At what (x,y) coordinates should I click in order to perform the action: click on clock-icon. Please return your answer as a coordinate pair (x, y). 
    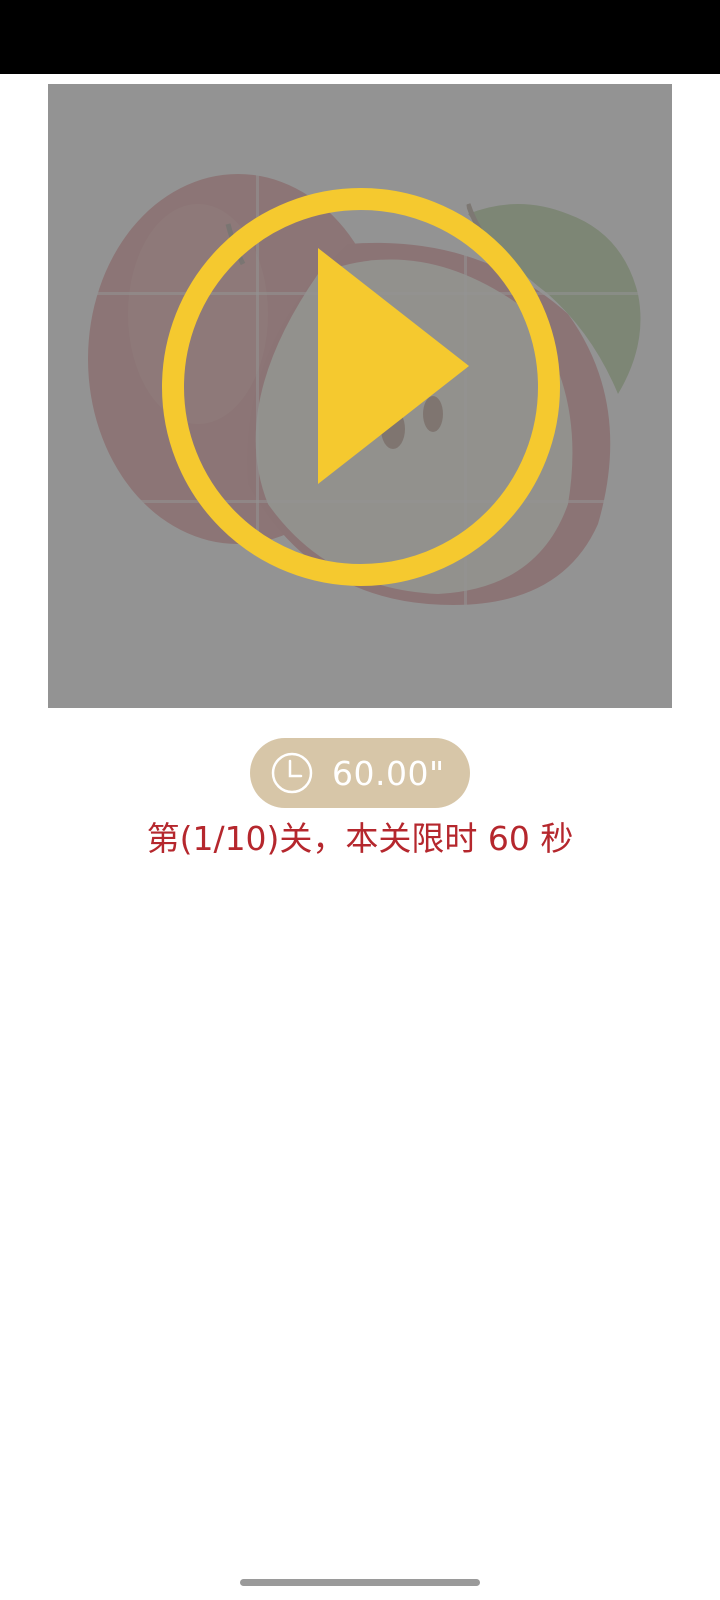
    Looking at the image, I should click on (292, 773).